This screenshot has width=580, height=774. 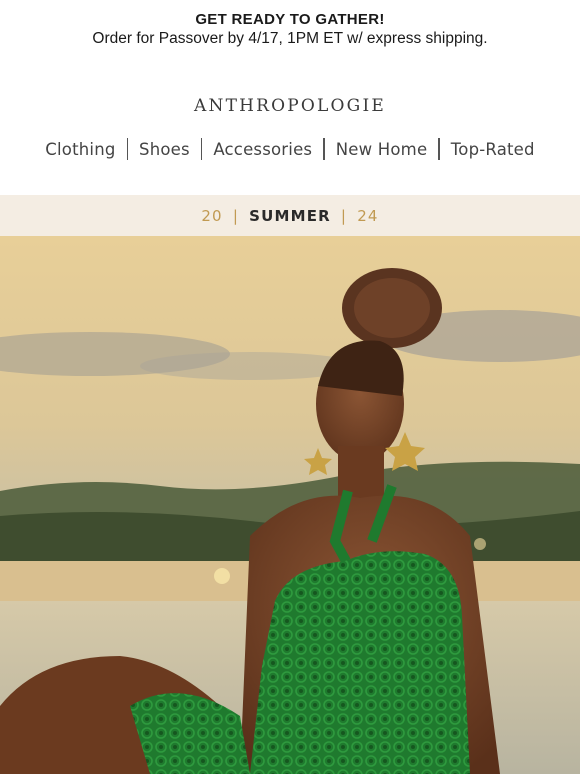 What do you see at coordinates (164, 149) in the screenshot?
I see `nav-item-shoes: Shoes` at bounding box center [164, 149].